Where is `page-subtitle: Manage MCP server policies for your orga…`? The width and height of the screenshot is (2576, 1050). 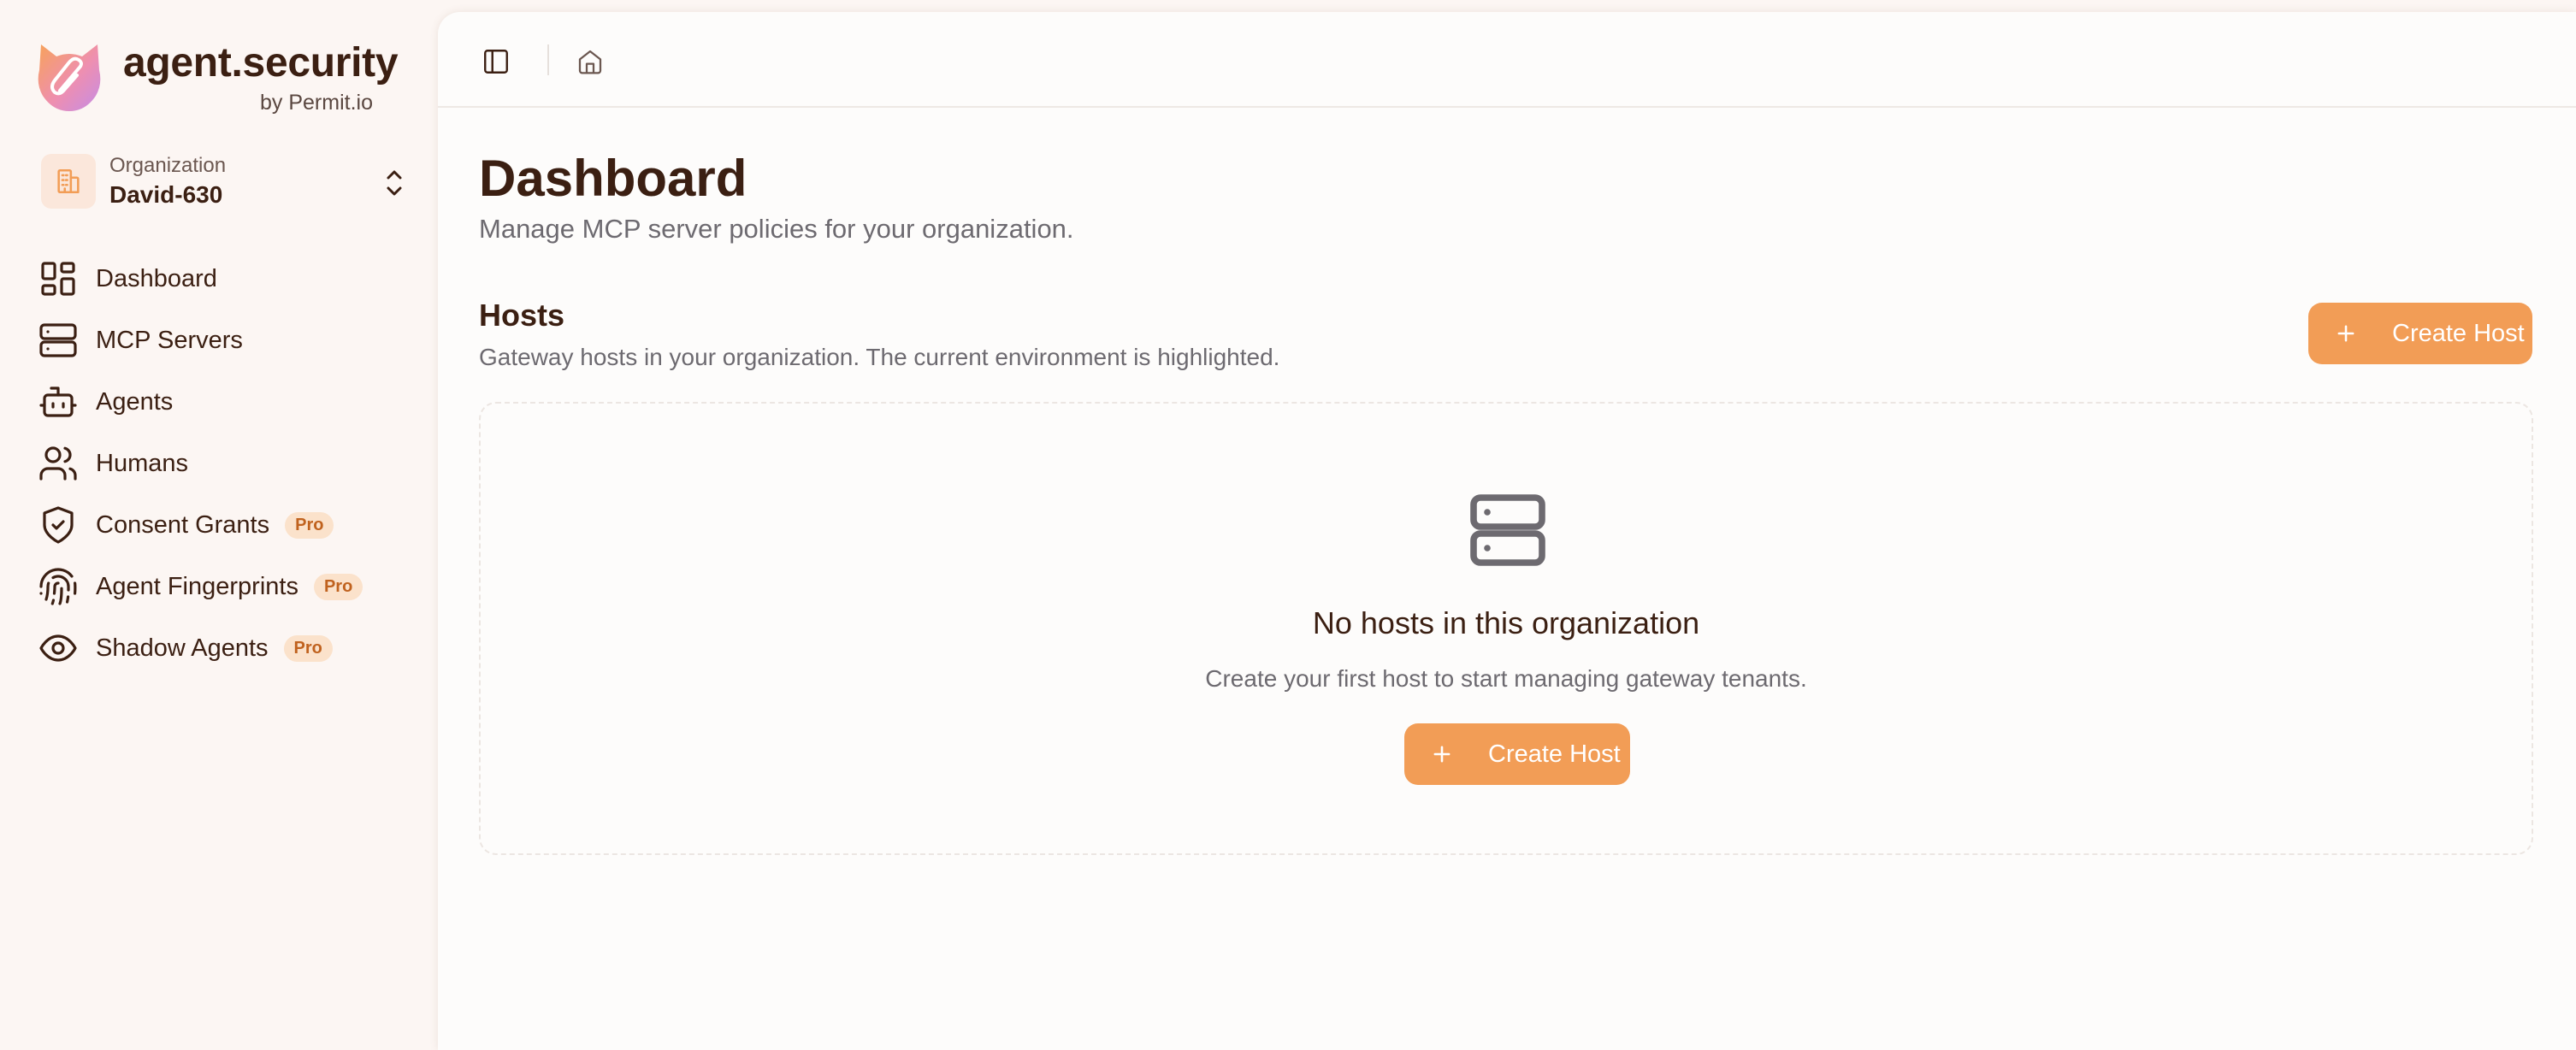 page-subtitle: Manage MCP server policies for your orga… is located at coordinates (776, 229).